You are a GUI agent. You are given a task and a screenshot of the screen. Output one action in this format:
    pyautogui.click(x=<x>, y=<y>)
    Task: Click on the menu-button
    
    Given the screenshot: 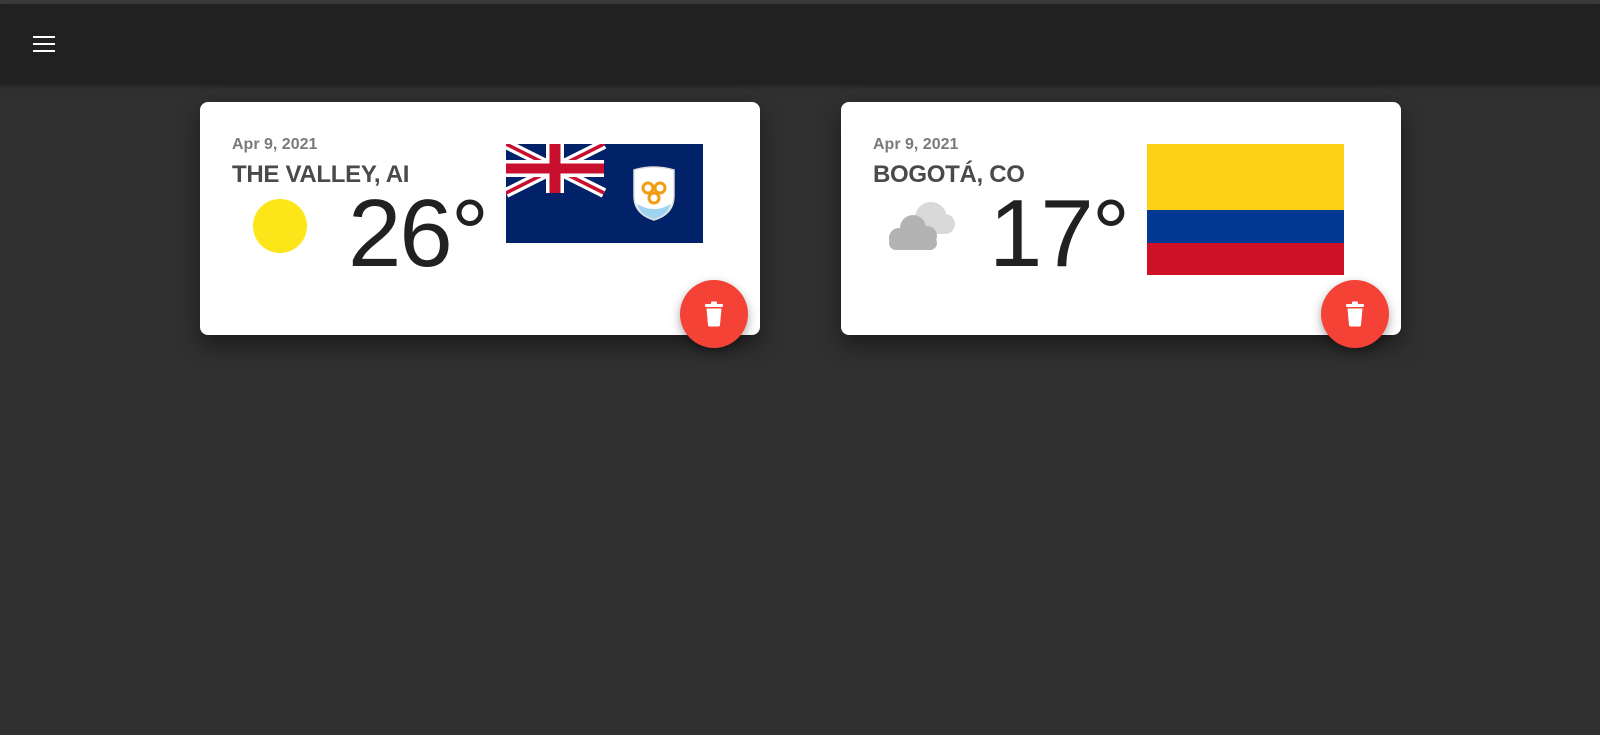 What is the action you would take?
    pyautogui.click(x=44, y=44)
    